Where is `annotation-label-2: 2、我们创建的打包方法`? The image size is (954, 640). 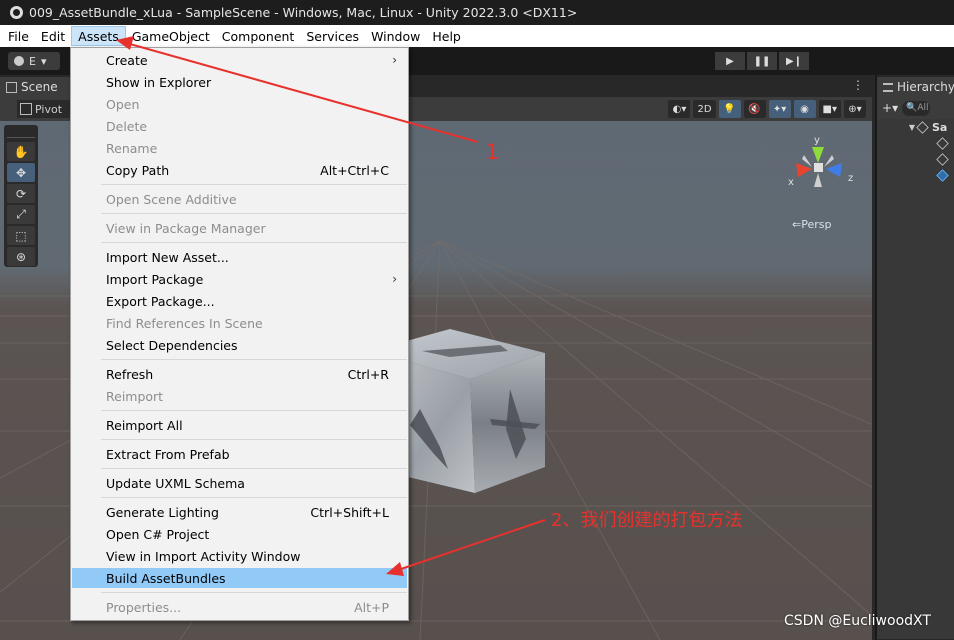 annotation-label-2: 2、我们创建的打包方法 is located at coordinates (647, 520).